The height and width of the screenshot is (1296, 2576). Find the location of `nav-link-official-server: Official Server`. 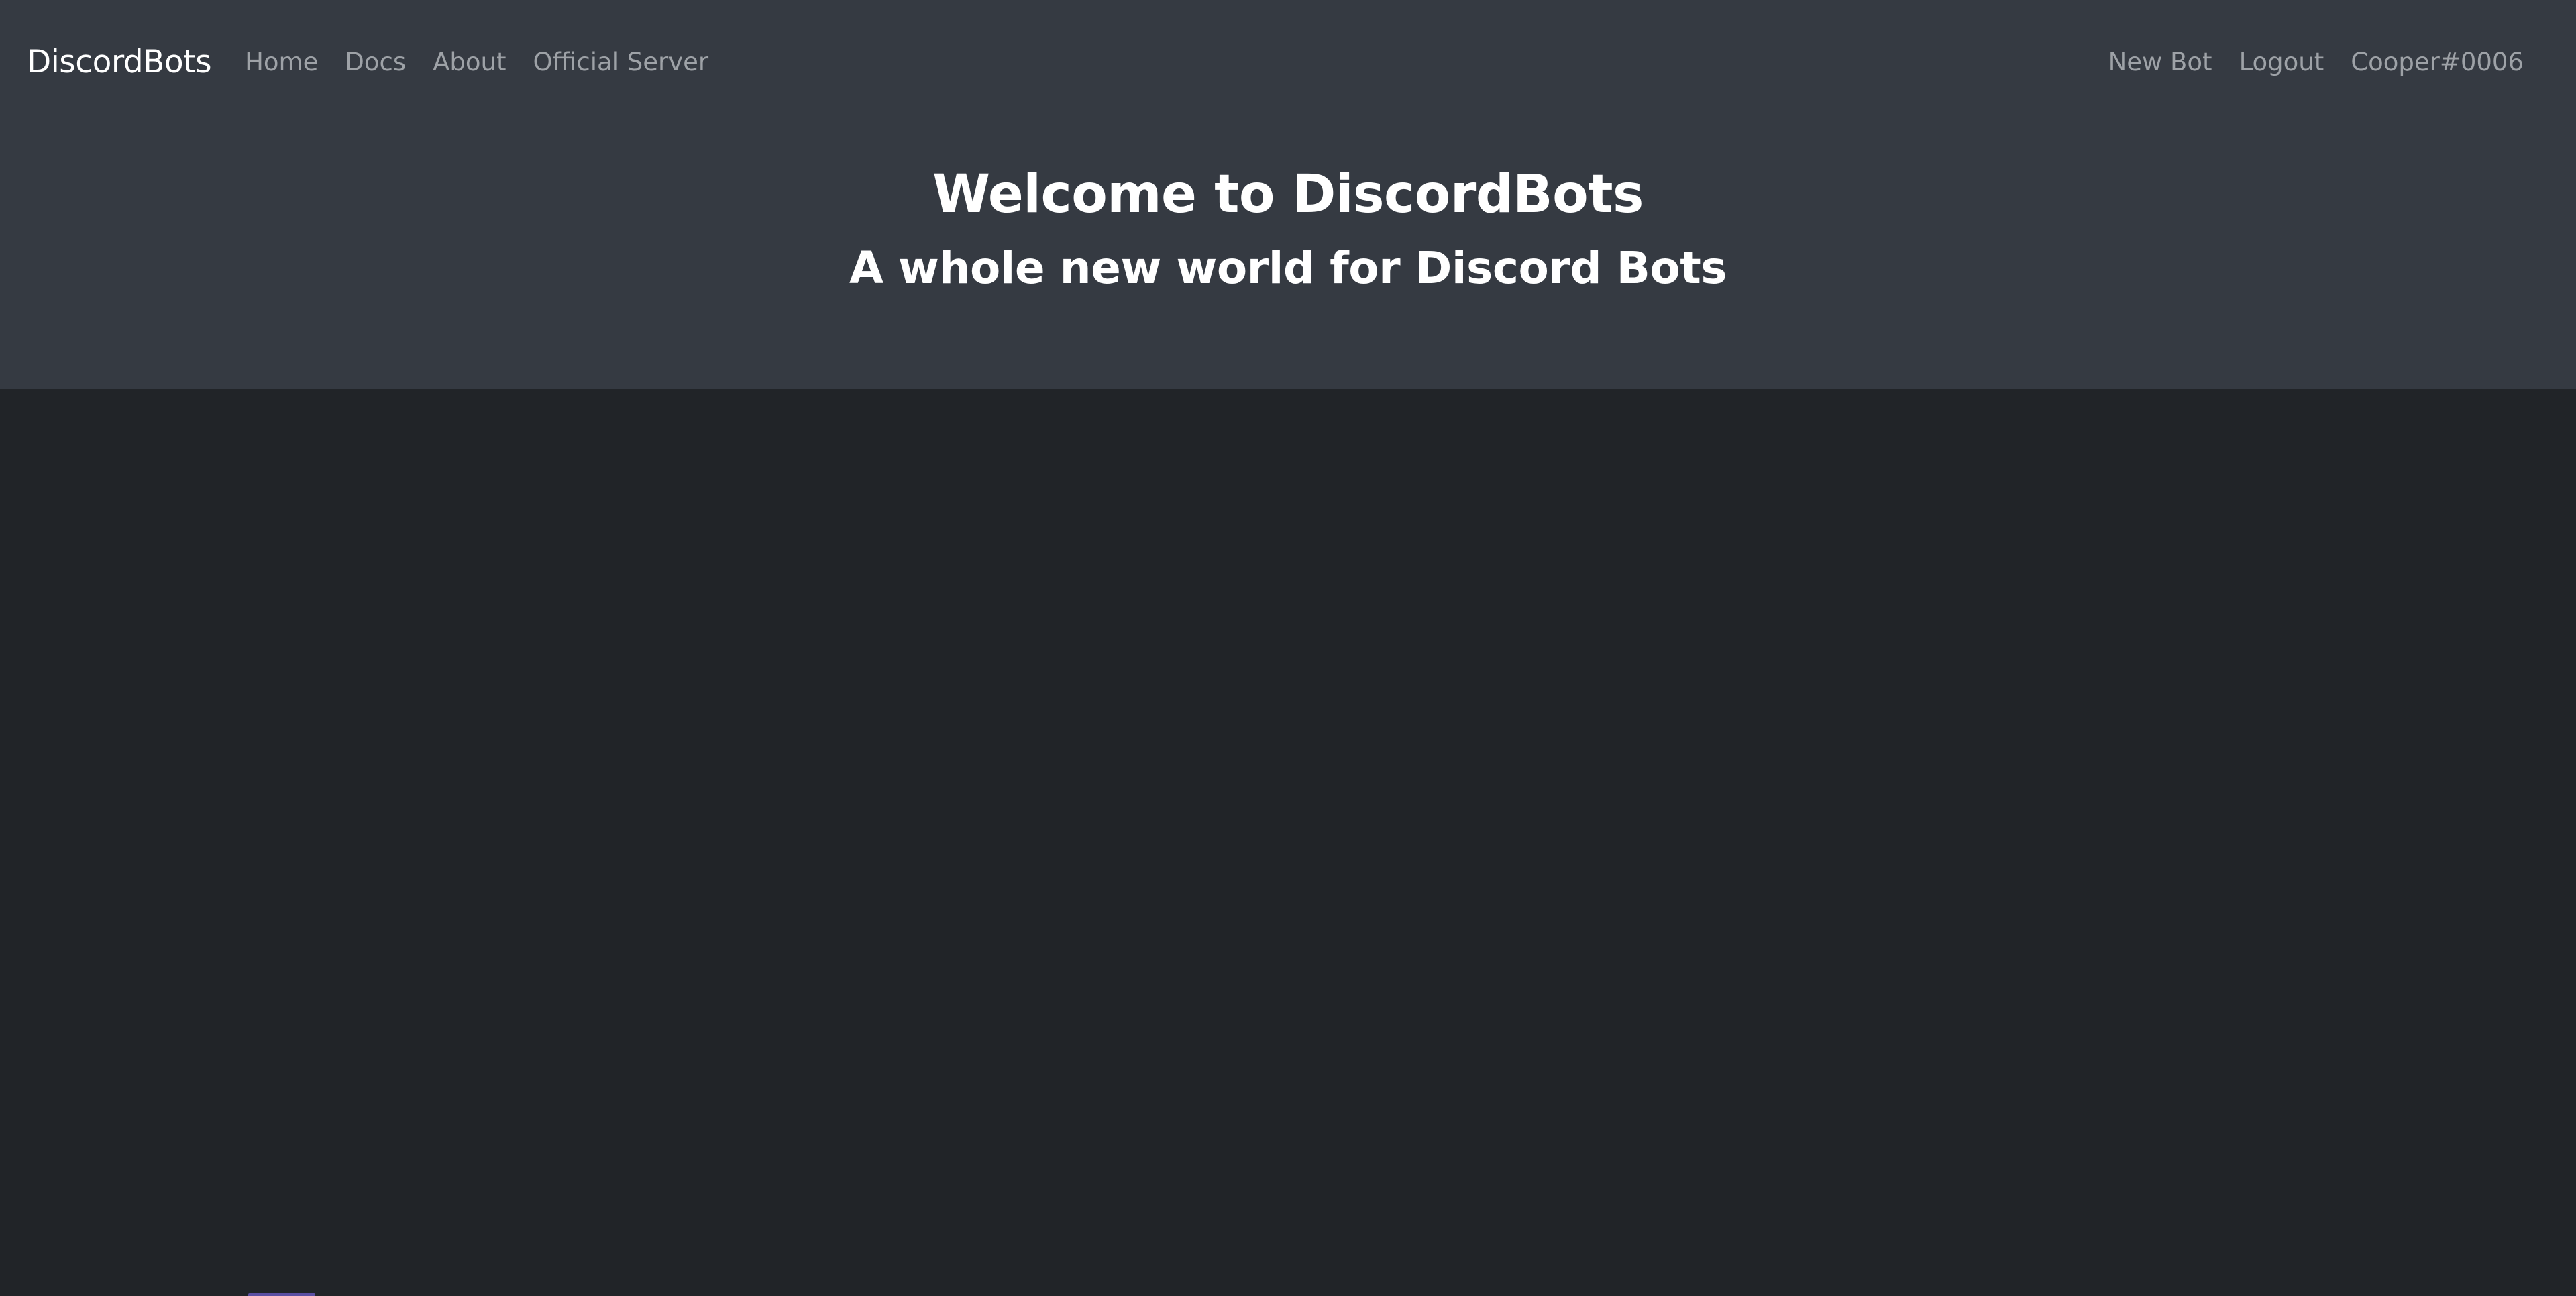

nav-link-official-server: Official Server is located at coordinates (621, 62).